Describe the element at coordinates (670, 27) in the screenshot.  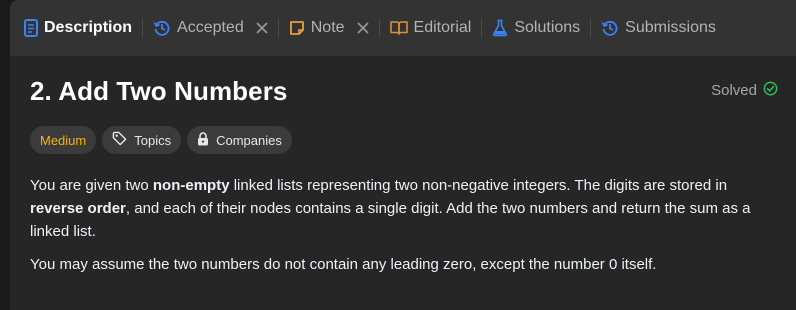
I see `tab-label: Submissions` at that location.